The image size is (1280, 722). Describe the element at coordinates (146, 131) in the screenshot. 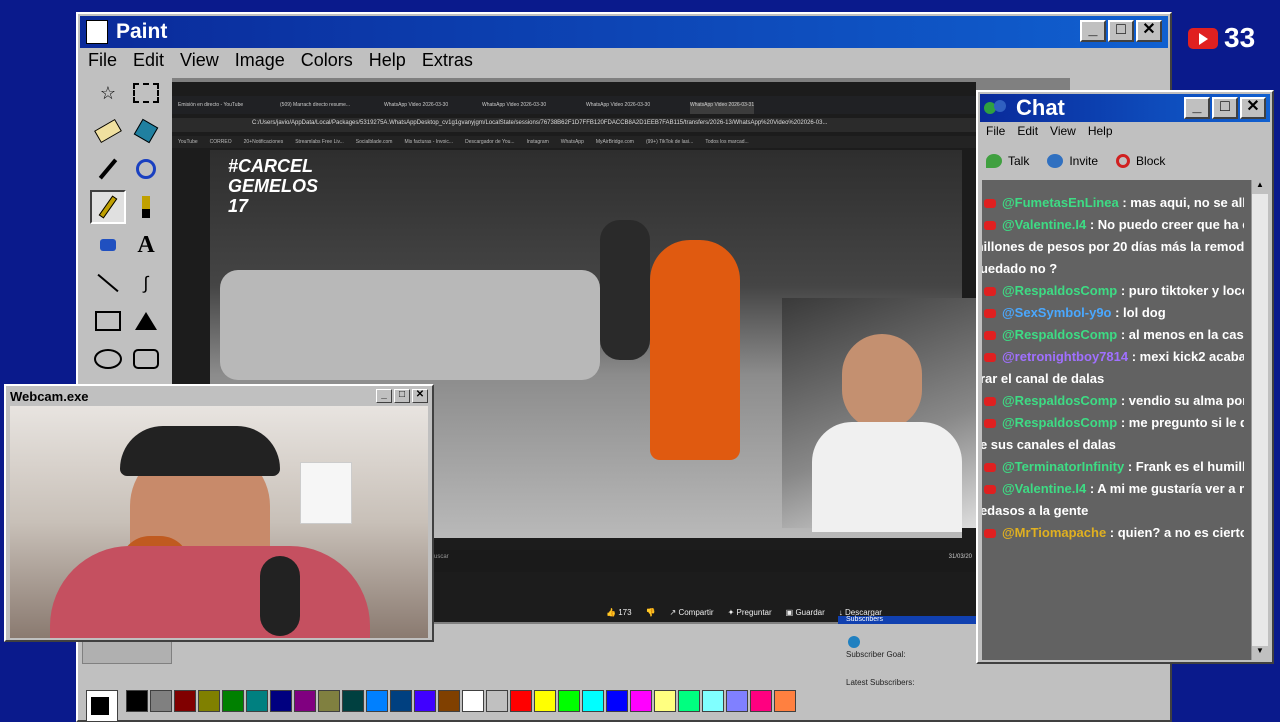

I see `fill-tool` at that location.